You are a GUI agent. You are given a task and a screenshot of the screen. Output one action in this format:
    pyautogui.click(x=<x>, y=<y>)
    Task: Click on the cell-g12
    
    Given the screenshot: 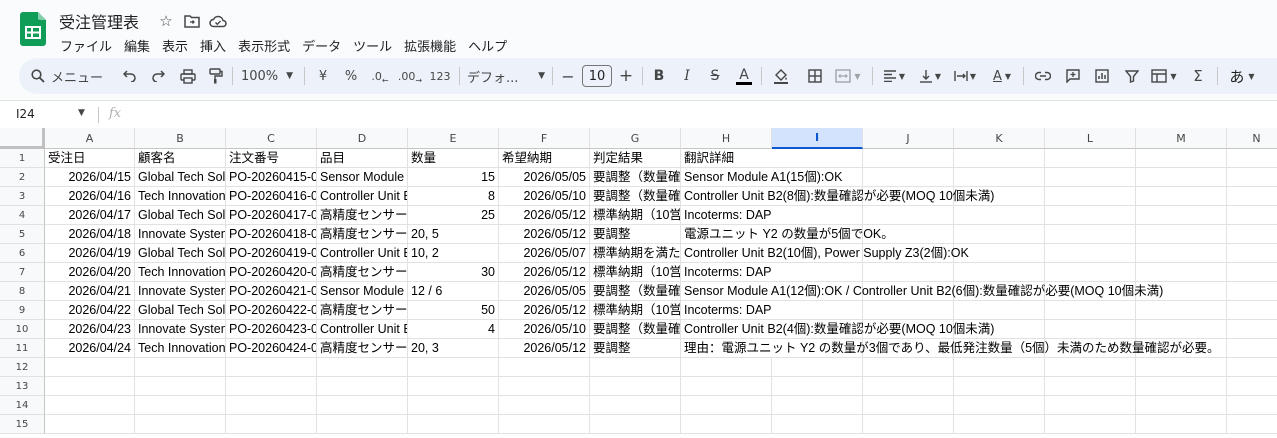 What is the action you would take?
    pyautogui.click(x=635, y=367)
    